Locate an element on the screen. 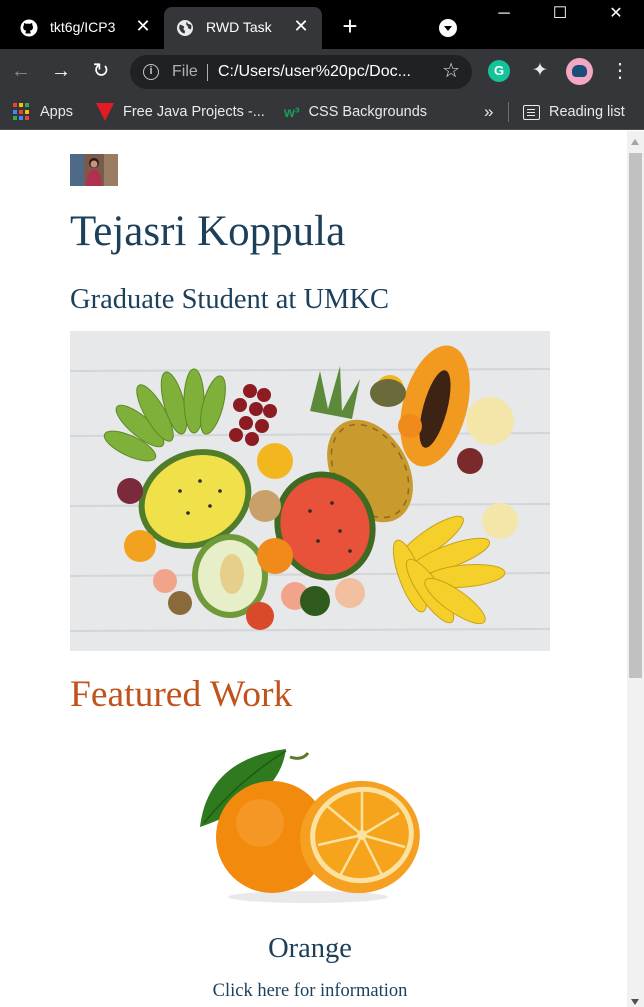  reading-list-icon is located at coordinates (531, 112).